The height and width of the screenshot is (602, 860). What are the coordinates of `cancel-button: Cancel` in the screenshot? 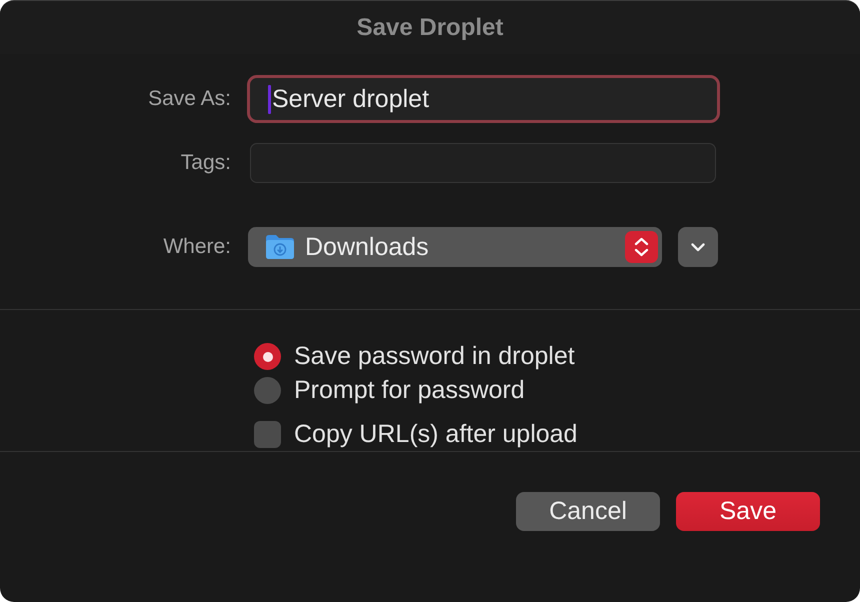 It's located at (588, 511).